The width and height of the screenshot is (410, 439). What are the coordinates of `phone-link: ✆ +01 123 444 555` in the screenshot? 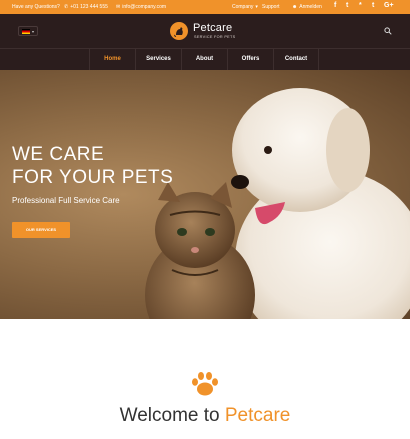 It's located at (86, 7).